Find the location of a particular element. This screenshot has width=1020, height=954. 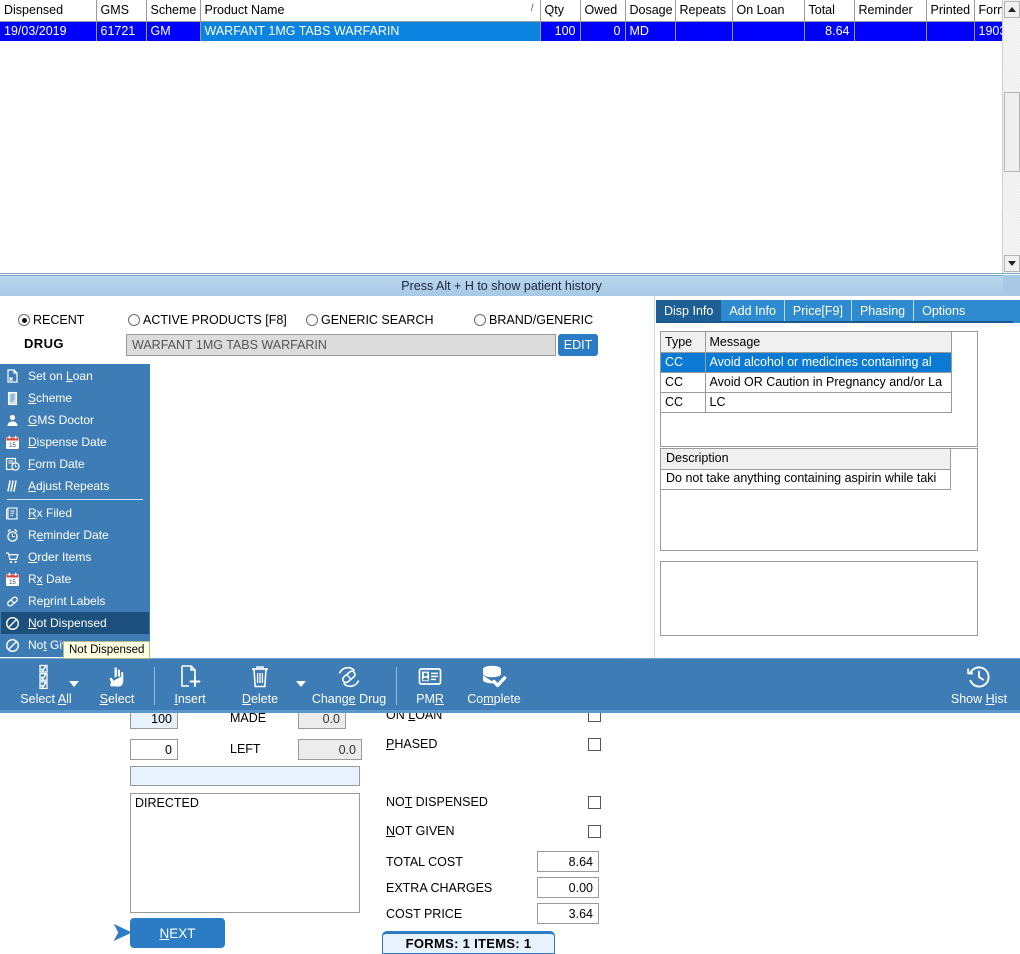

phased-checkbox is located at coordinates (594, 744).